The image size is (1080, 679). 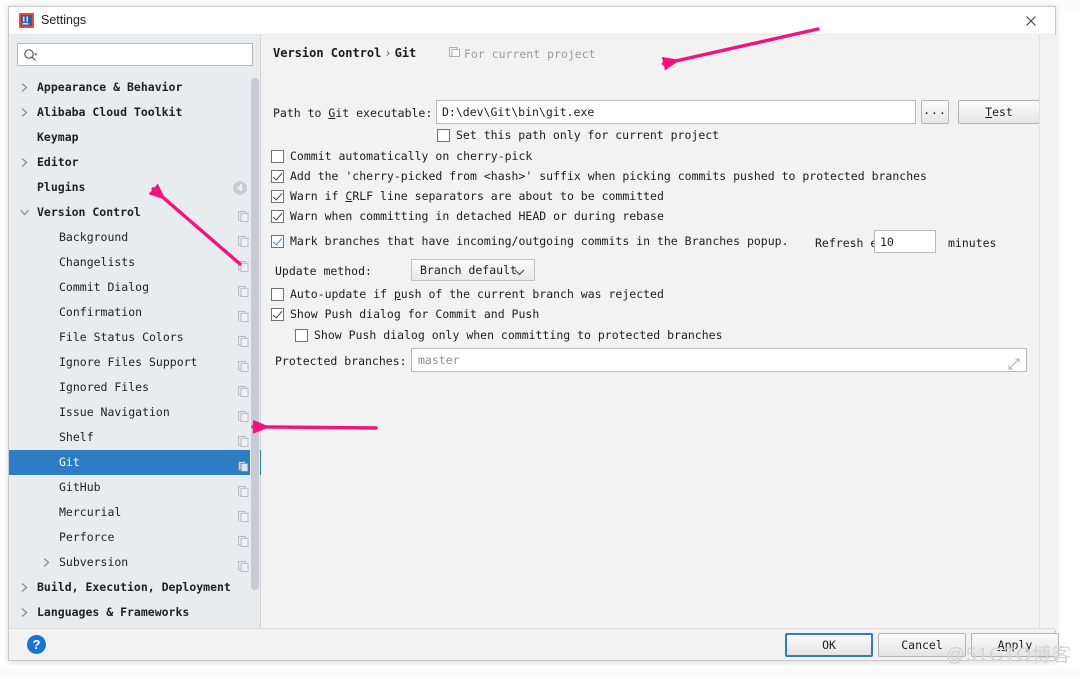 I want to click on update-method-select: Branch default, so click(x=473, y=270).